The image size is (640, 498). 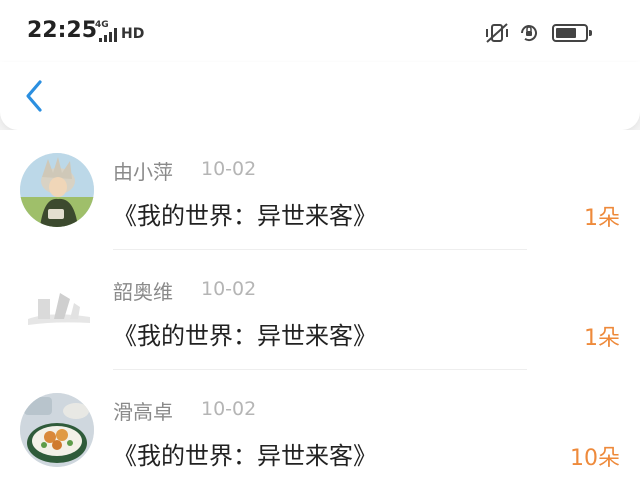 I want to click on sender-name: 由小萍, so click(x=143, y=172).